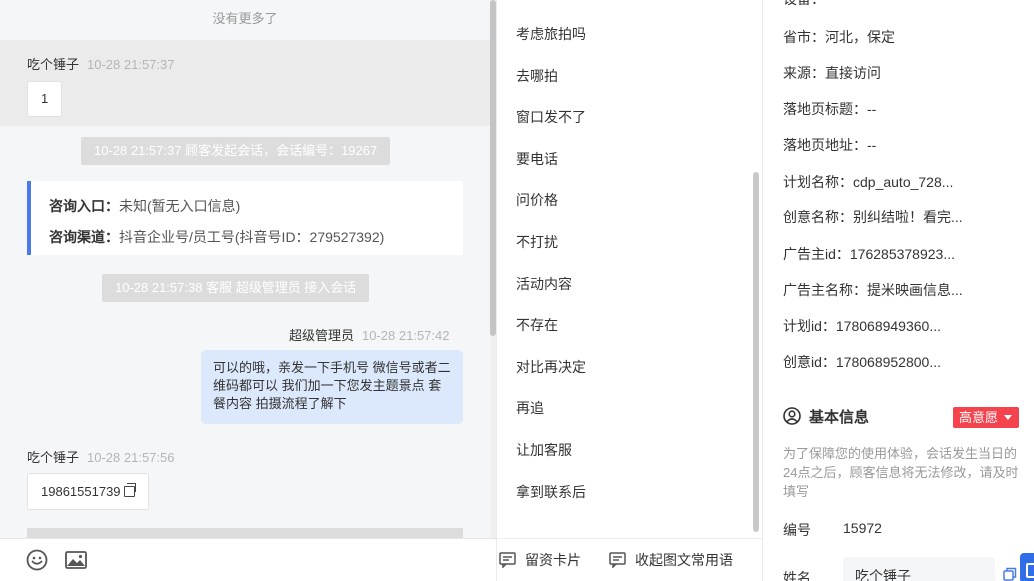  Describe the element at coordinates (53, 457) in the screenshot. I see `sender-name-2: 吃个锤子` at that location.